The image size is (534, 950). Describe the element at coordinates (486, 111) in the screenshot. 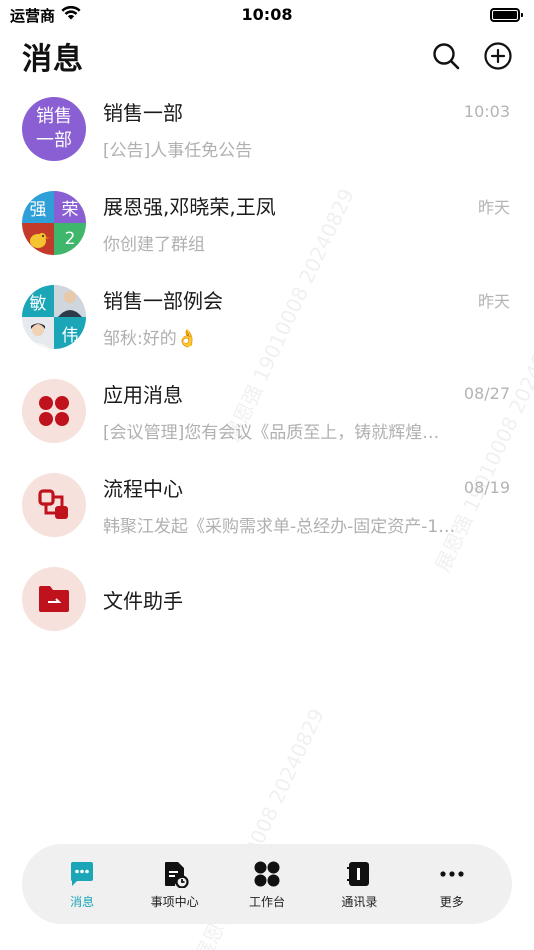

I see `conversation-time: 10:03` at that location.